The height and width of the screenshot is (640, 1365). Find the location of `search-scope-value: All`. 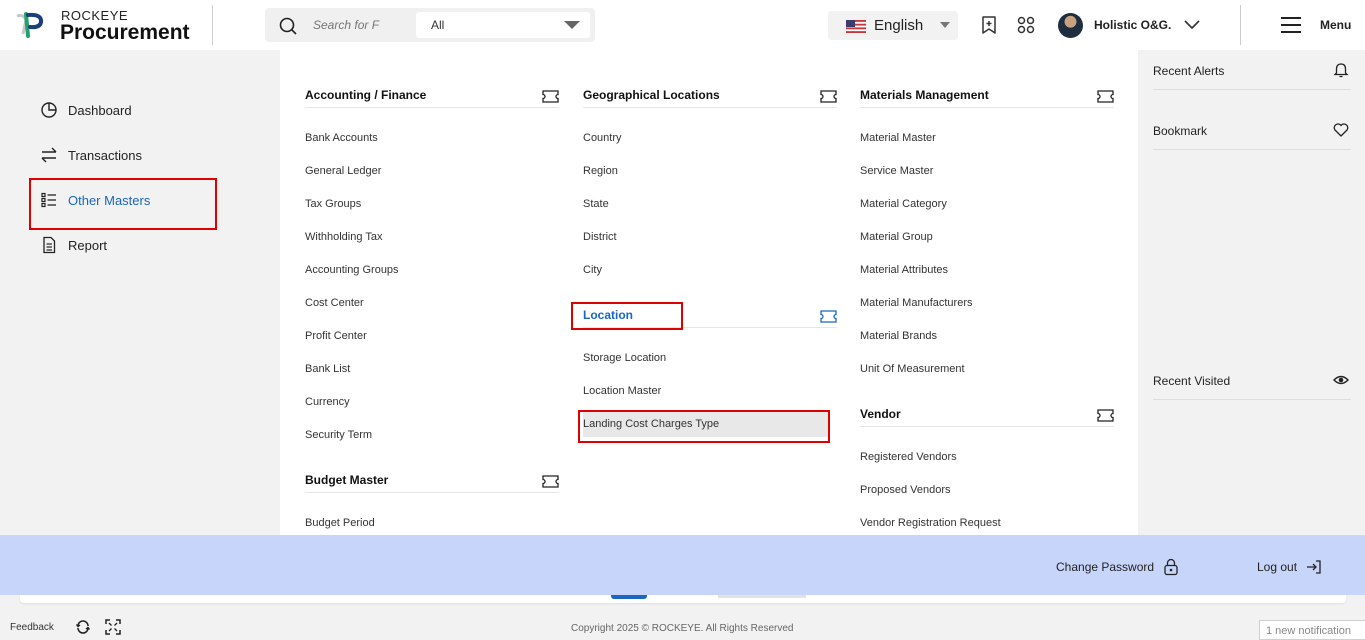

search-scope-value: All is located at coordinates (438, 25).